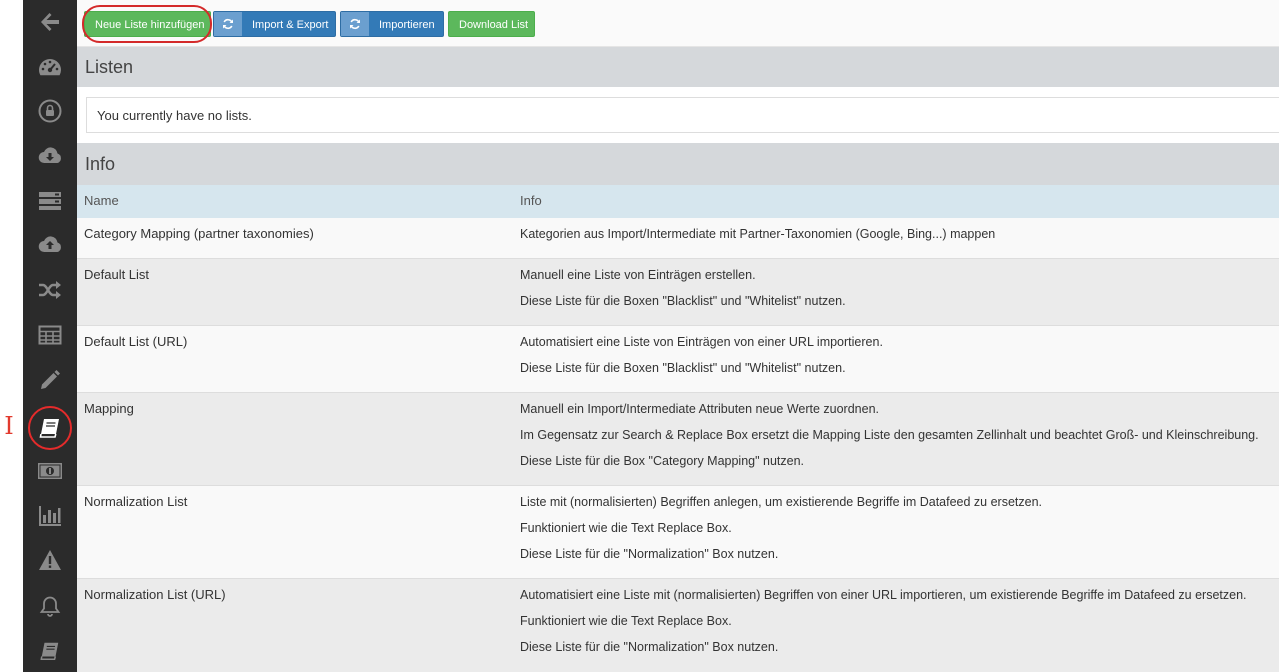 The image size is (1279, 672). What do you see at coordinates (155, 594) in the screenshot?
I see `row-name: Normalization List (URL)` at bounding box center [155, 594].